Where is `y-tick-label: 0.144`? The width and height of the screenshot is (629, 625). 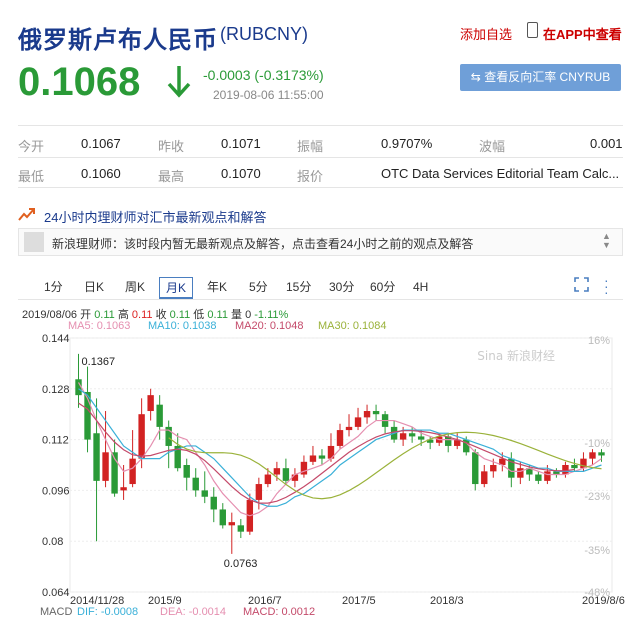 y-tick-label: 0.144 is located at coordinates (56, 339).